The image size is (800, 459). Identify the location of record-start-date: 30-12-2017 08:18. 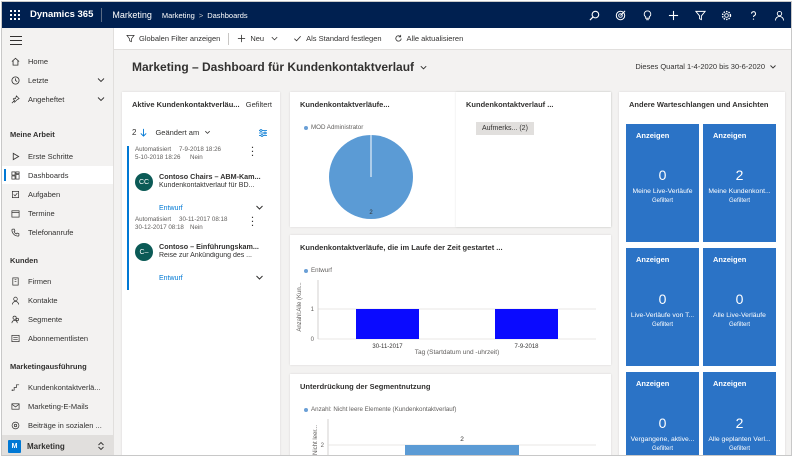
(159, 227).